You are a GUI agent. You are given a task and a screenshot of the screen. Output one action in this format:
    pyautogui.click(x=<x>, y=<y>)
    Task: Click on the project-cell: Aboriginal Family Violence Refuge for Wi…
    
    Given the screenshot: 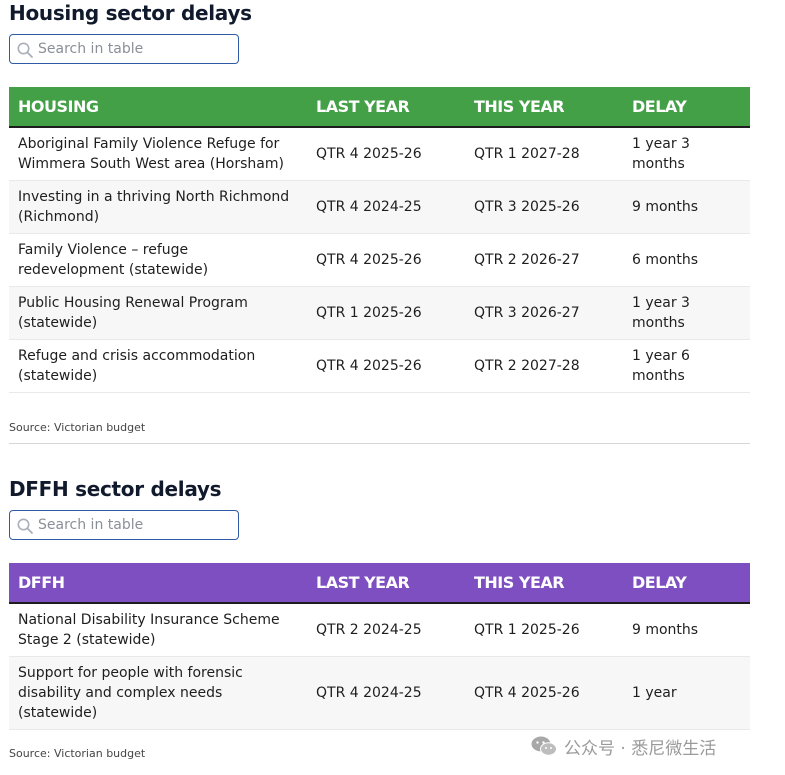 What is the action you would take?
    pyautogui.click(x=158, y=154)
    